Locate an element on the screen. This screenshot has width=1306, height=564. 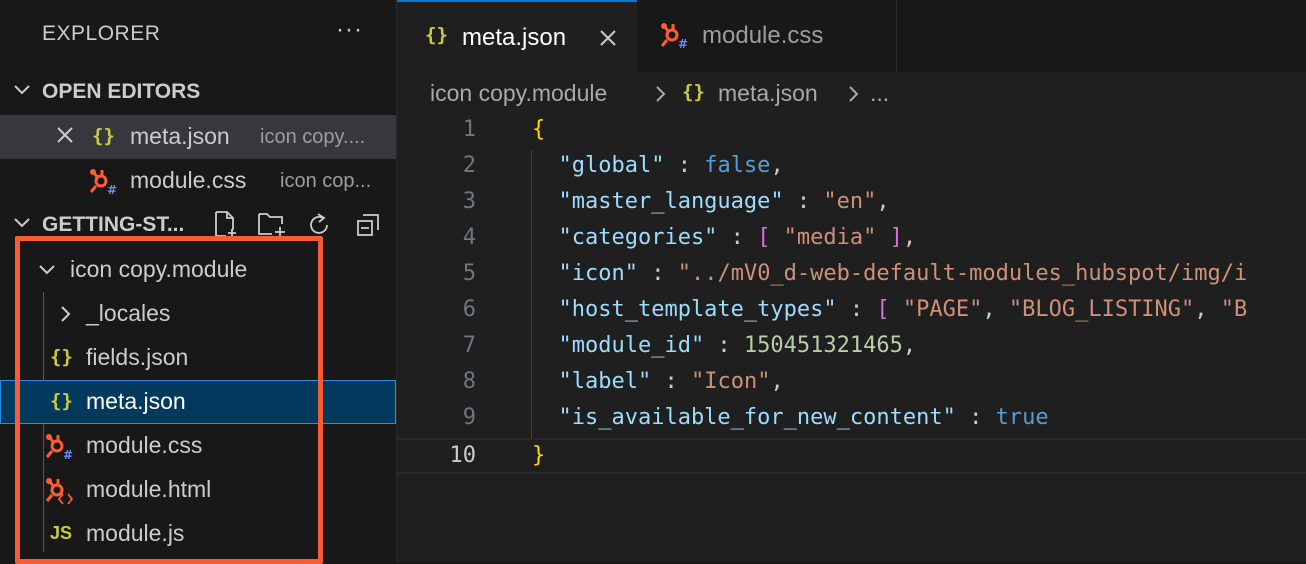
tree-item-fields-json: {} fields.json is located at coordinates (198, 358).